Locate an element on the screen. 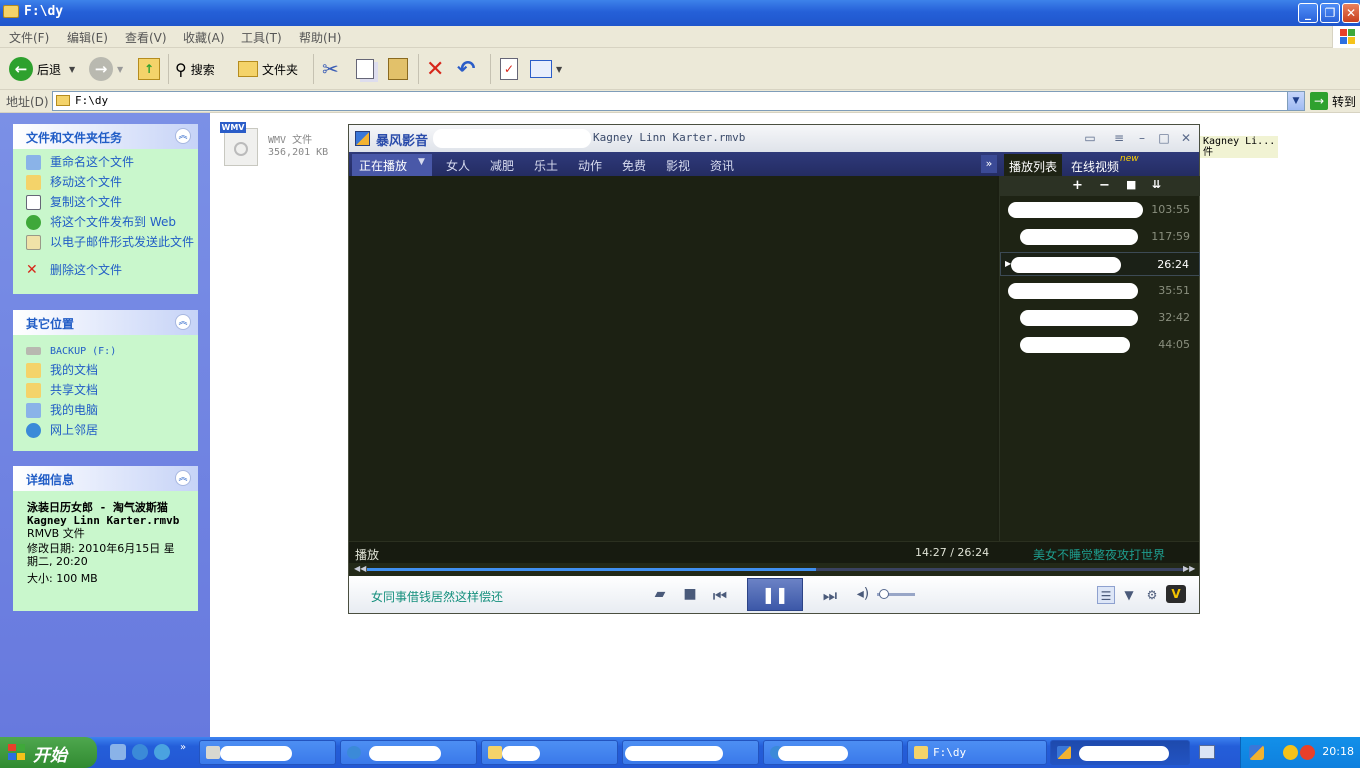 The image size is (1360, 768). views-button: ▼ is located at coordinates (546, 69).